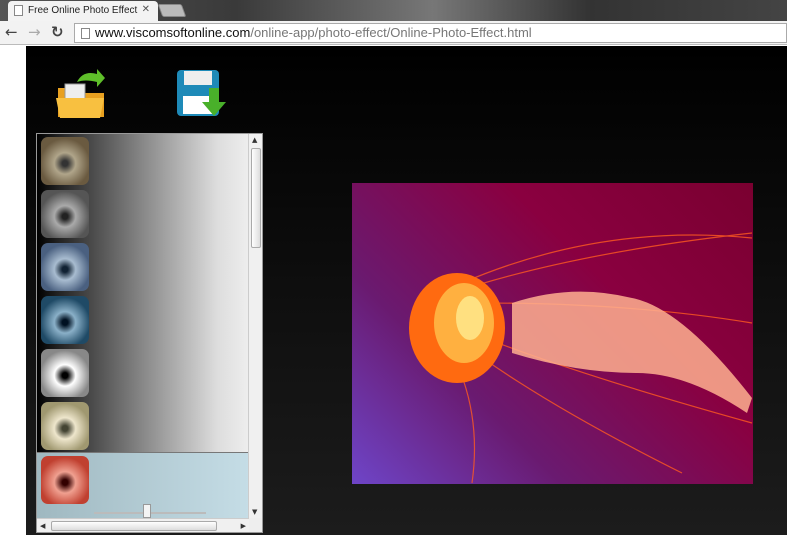  Describe the element at coordinates (146, 9) in the screenshot. I see `close-tab-icon: ✕` at that location.